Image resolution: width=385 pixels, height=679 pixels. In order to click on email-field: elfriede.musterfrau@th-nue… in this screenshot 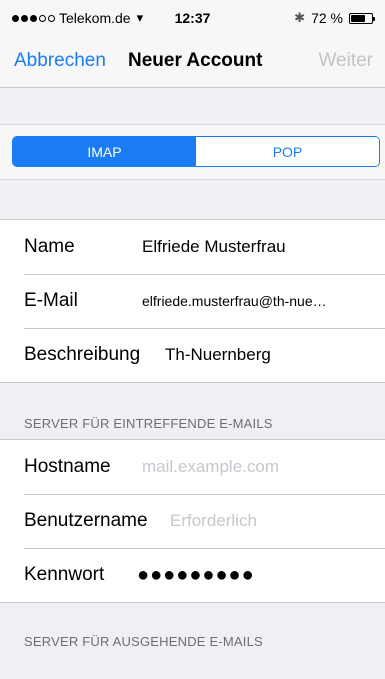, I will do `click(234, 301)`.